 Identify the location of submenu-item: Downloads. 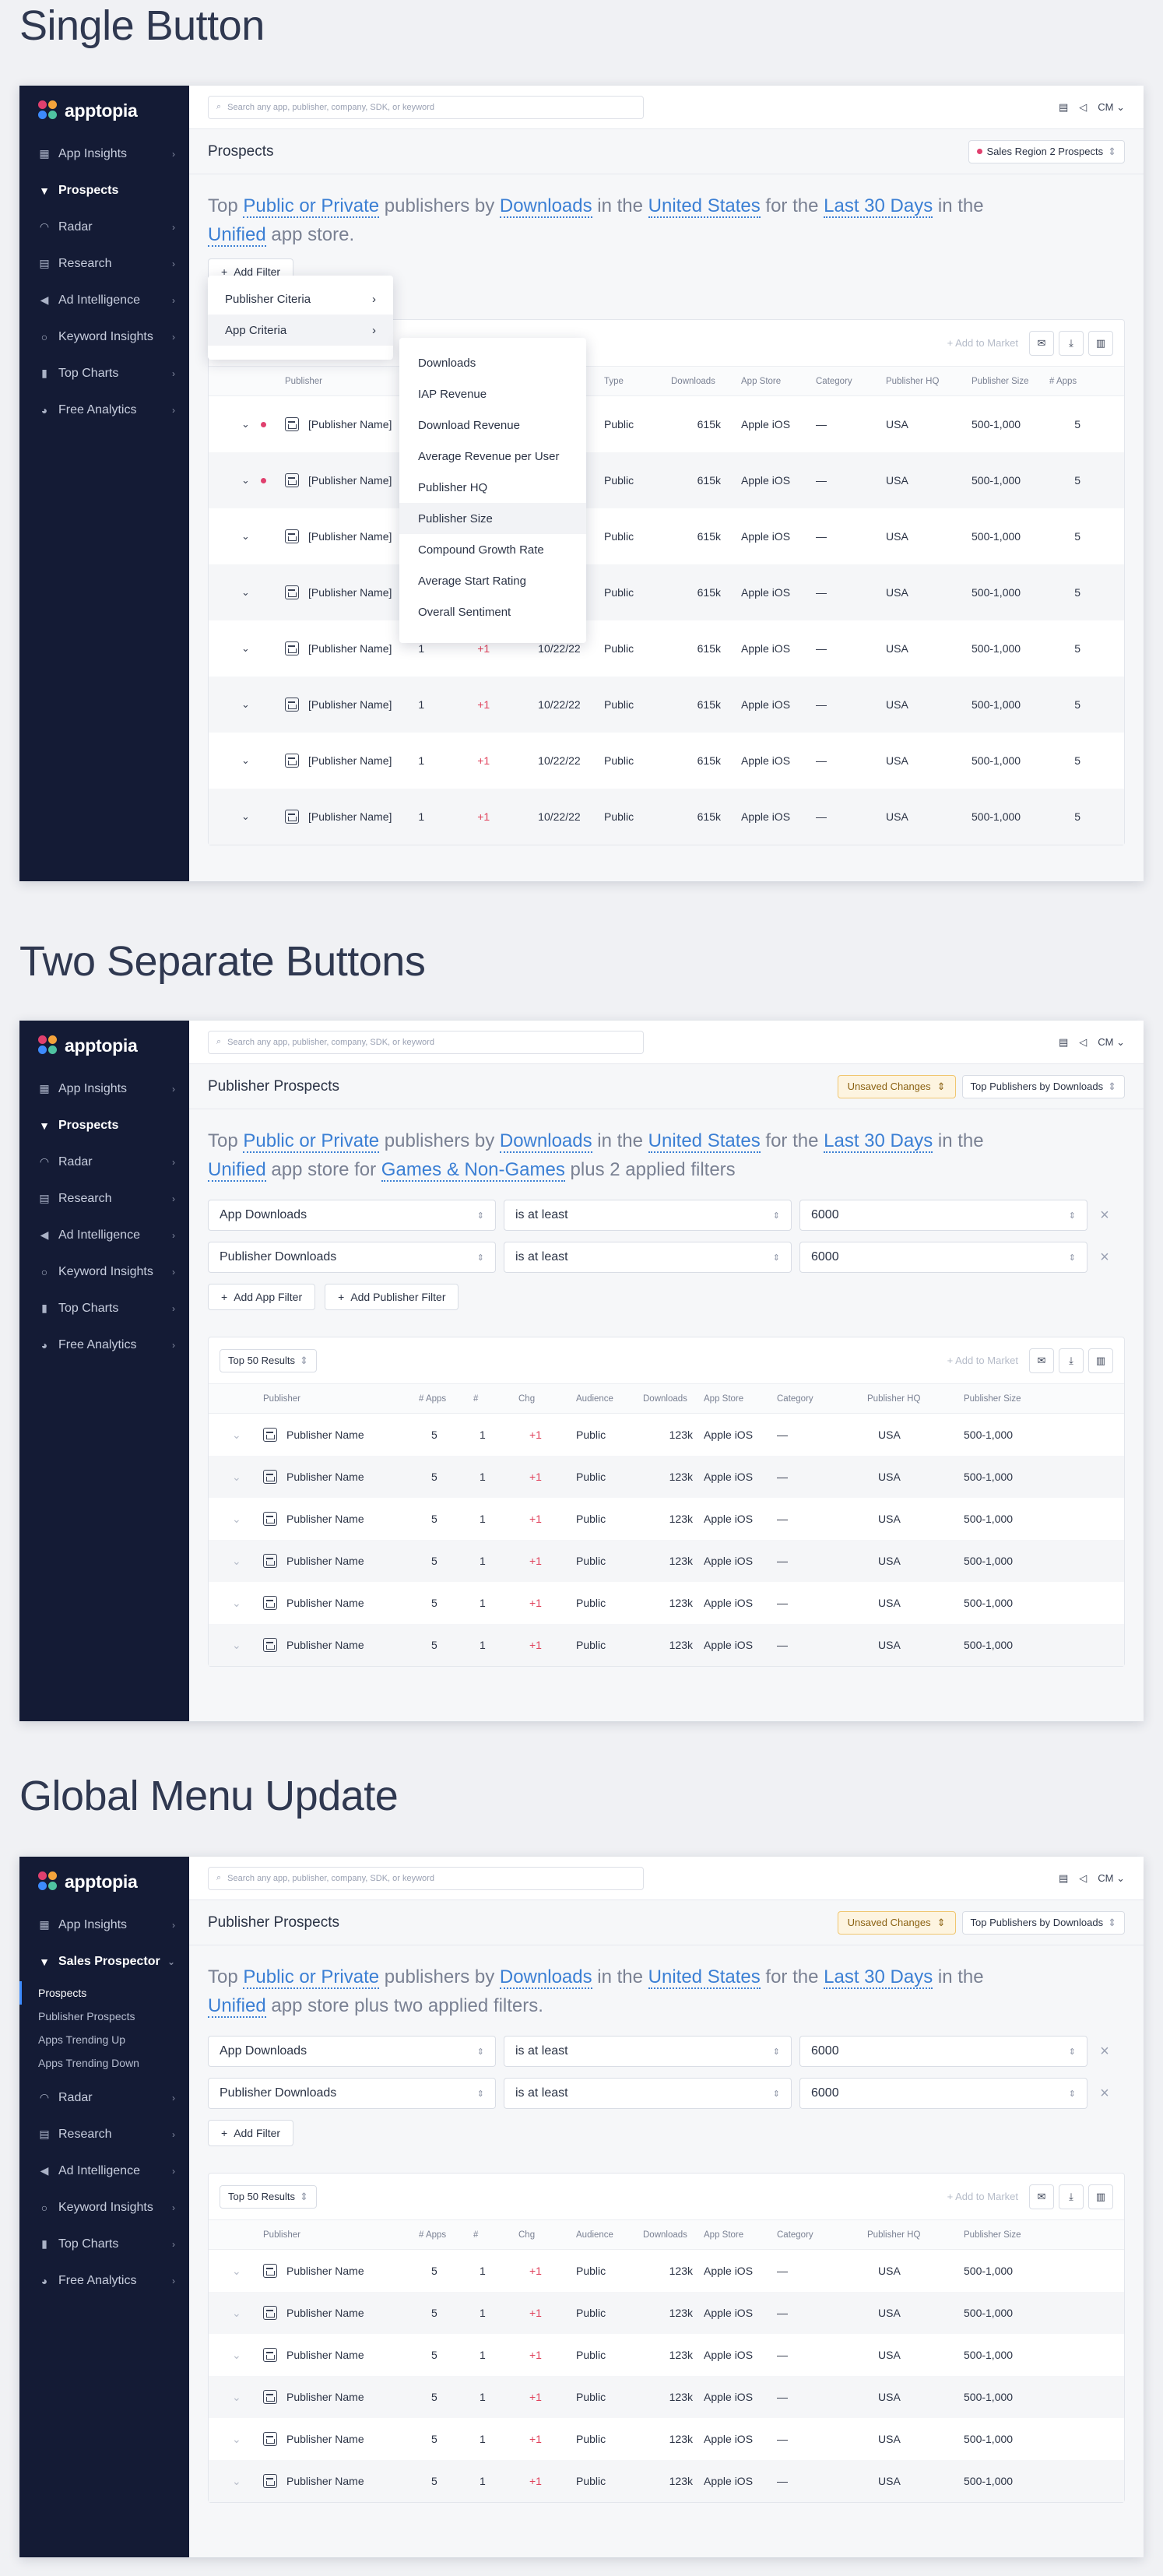
(493, 363).